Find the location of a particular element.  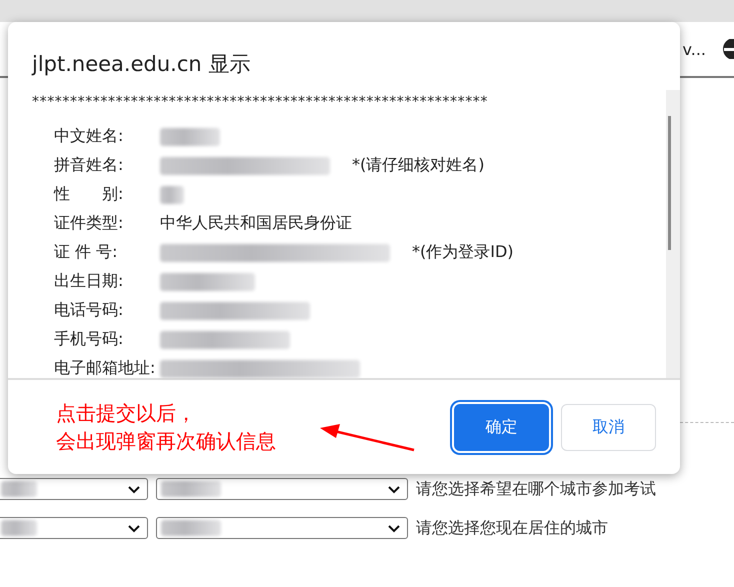

confirm-button: 确定 is located at coordinates (501, 427).